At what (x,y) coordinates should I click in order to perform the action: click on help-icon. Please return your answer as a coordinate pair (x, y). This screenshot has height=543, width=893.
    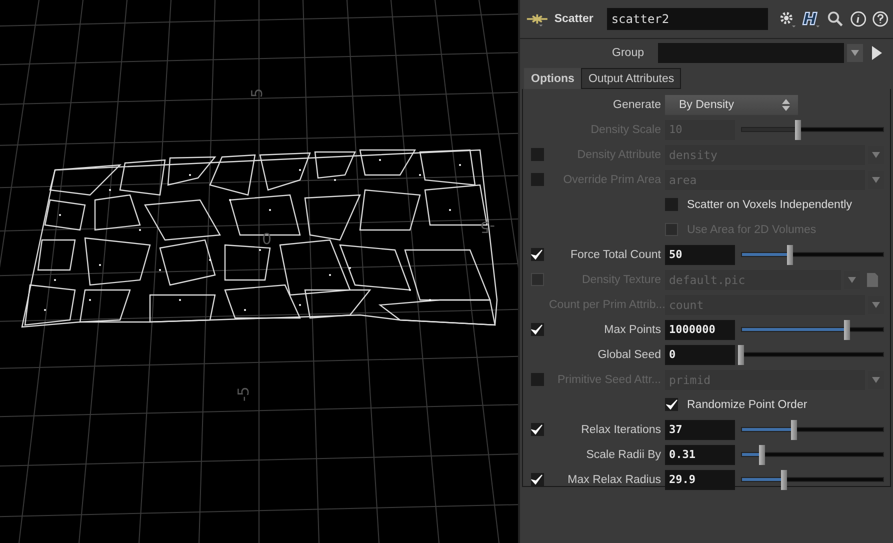
    Looking at the image, I should click on (880, 19).